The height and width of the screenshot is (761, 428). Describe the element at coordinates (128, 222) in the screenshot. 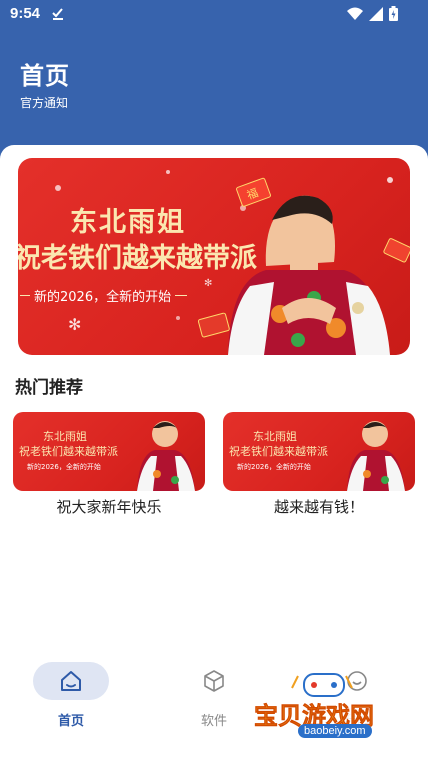

I see `banner-headline: 东北雨姐` at that location.